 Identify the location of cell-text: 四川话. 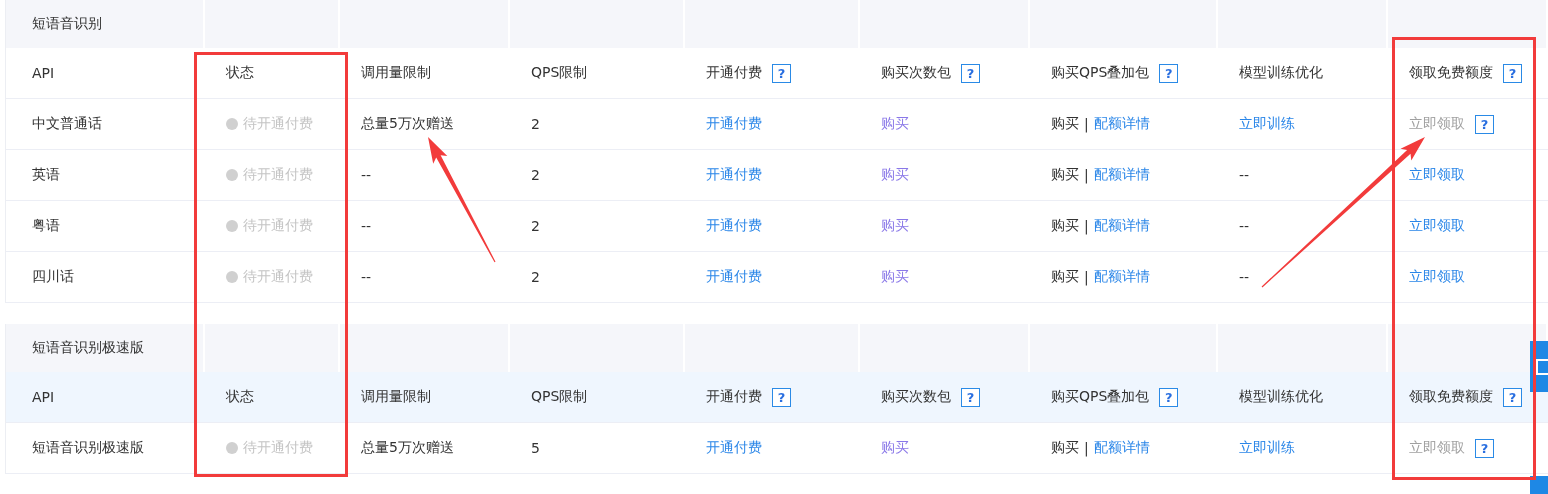
(53, 277).